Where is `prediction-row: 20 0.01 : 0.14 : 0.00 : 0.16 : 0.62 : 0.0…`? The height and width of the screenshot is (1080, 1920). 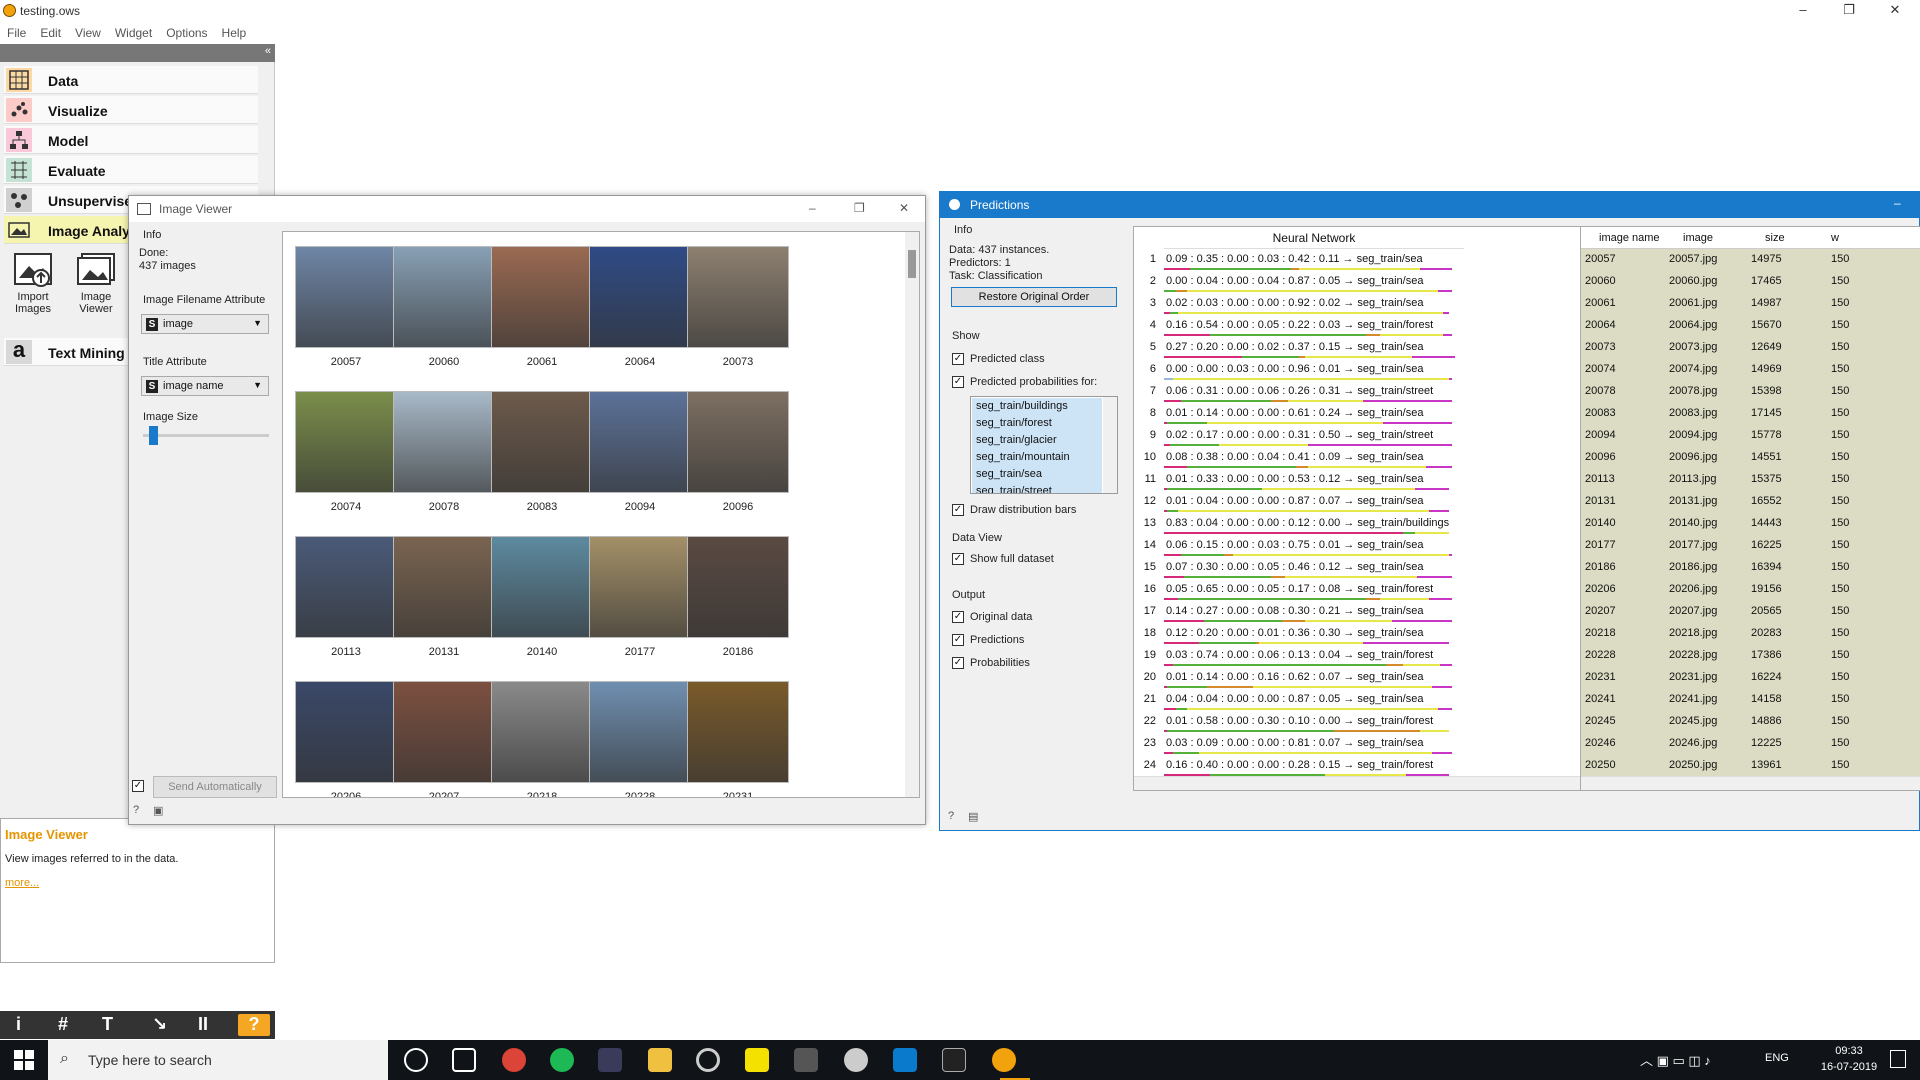
prediction-row: 20 0.01 : 0.14 : 0.00 : 0.16 : 0.62 : 0.0… is located at coordinates (1299, 678).